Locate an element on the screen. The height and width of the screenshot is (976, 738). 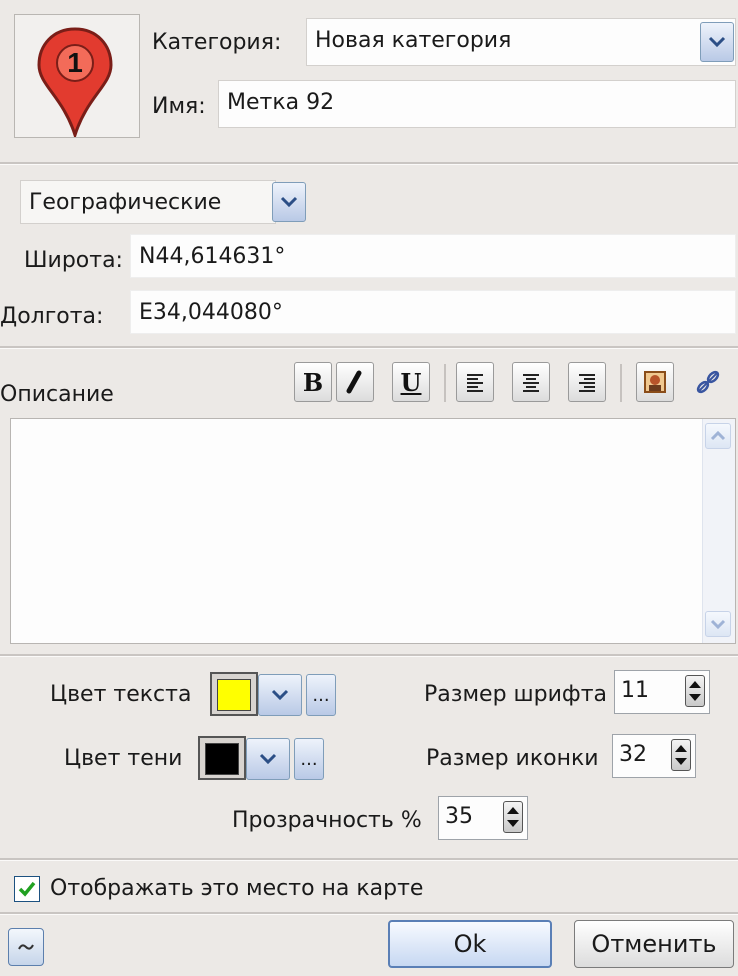
shadow-color-fill is located at coordinates (222, 759).